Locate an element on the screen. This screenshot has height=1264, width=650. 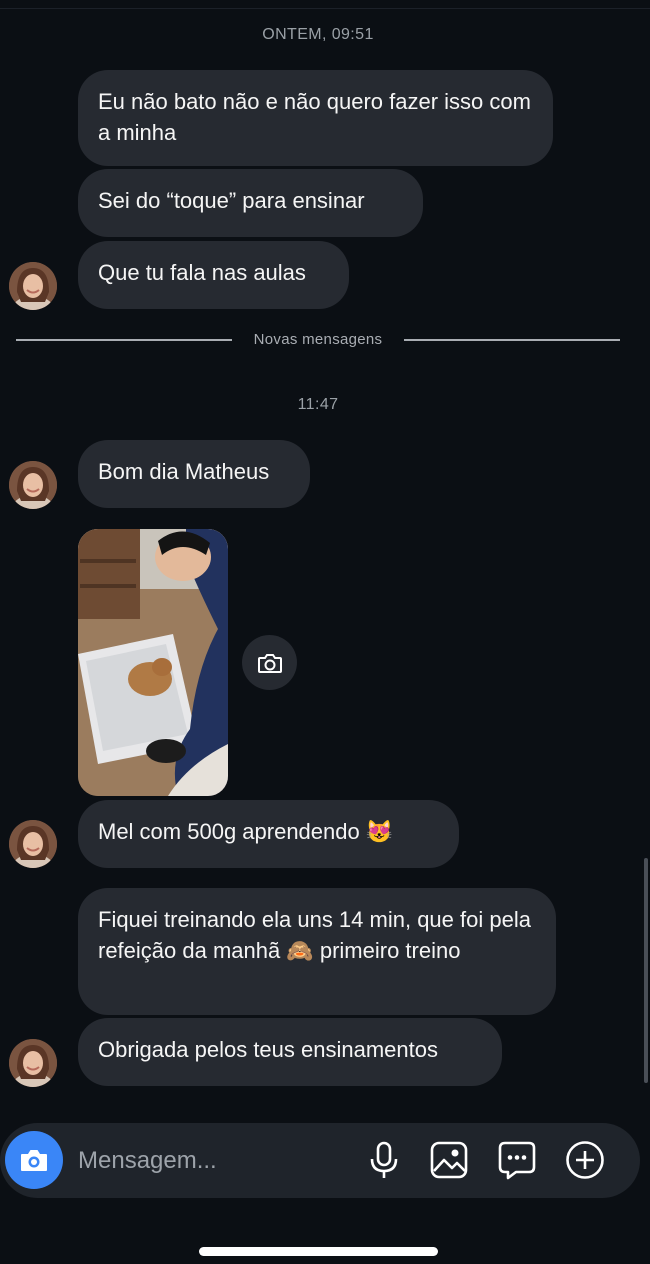
message-composer is located at coordinates (320, 1160).